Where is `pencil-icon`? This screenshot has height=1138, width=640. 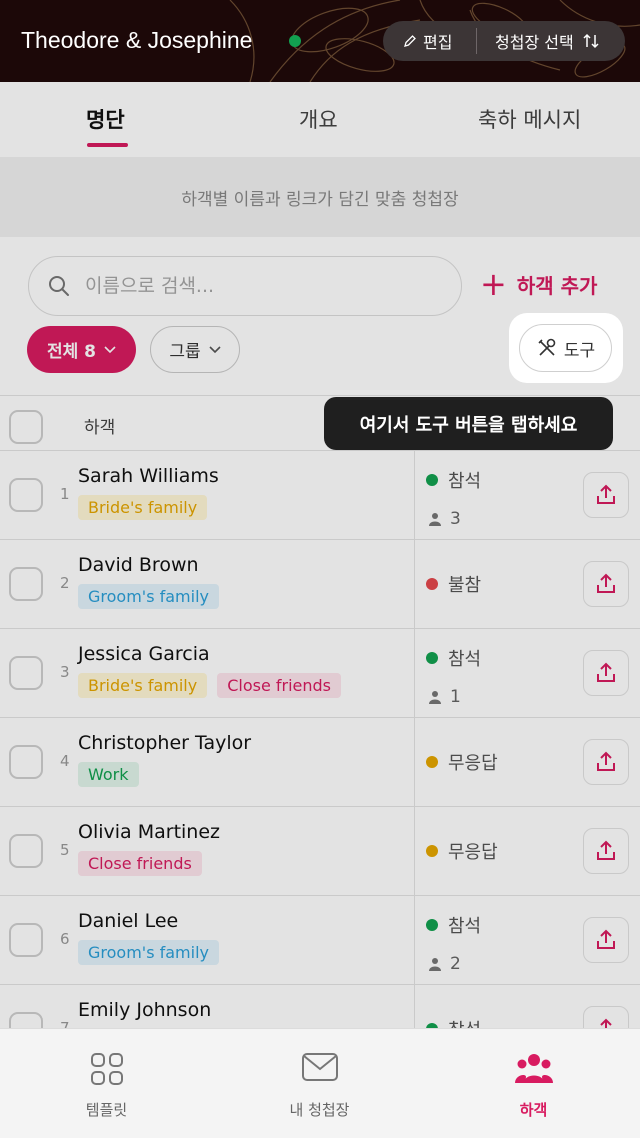
pencil-icon is located at coordinates (410, 41).